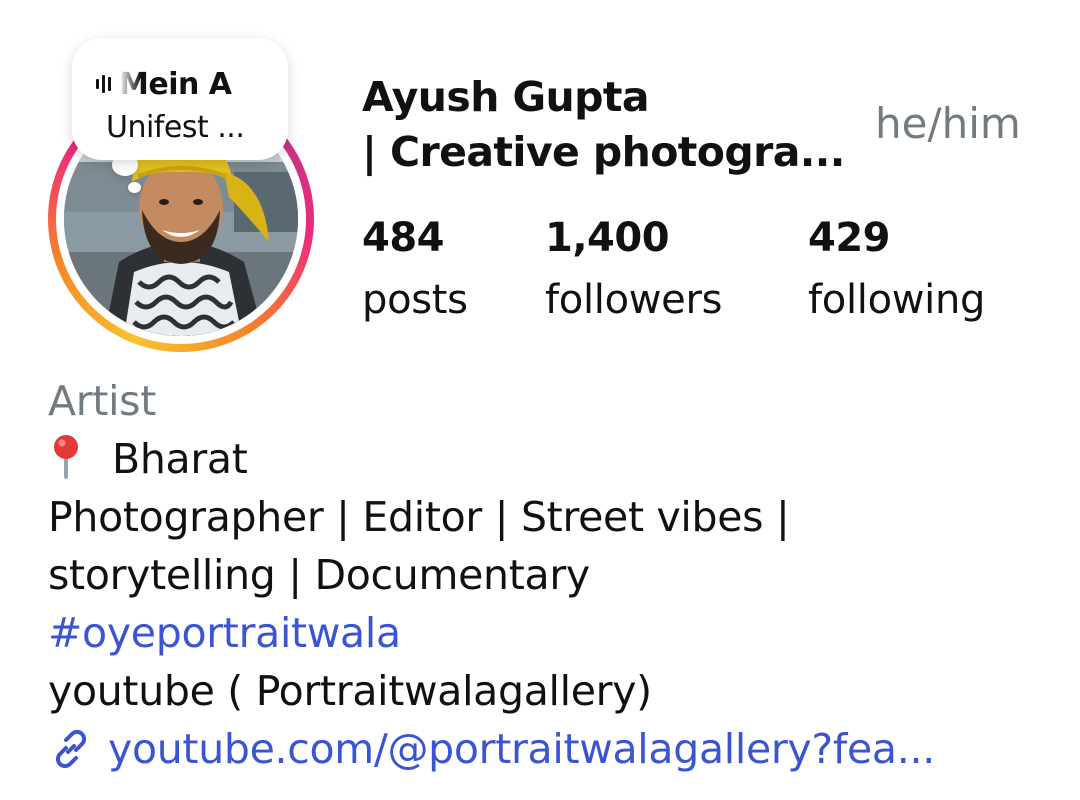 Image resolution: width=1080 pixels, height=800 pixels. What do you see at coordinates (849, 238) in the screenshot?
I see `following-count: 429` at bounding box center [849, 238].